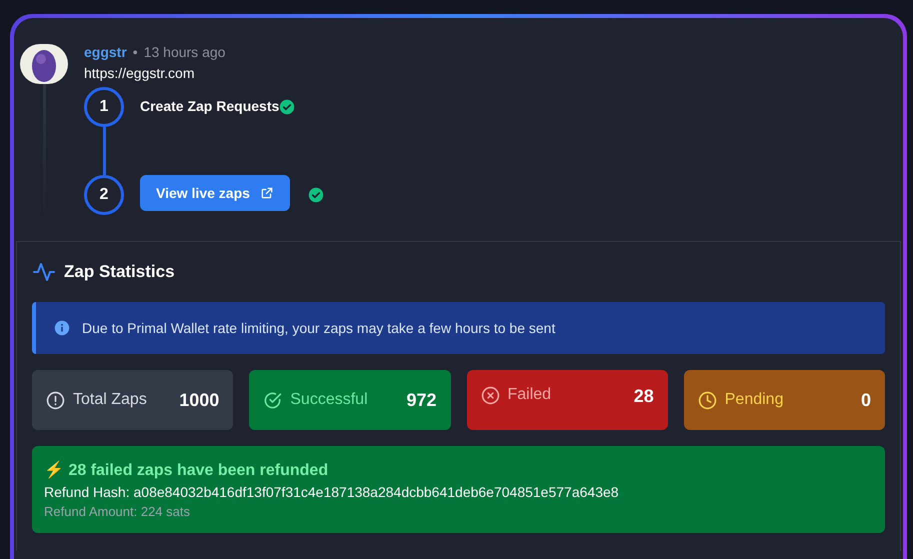 Image resolution: width=913 pixels, height=559 pixels. What do you see at coordinates (55, 400) in the screenshot?
I see `alert-icon` at bounding box center [55, 400].